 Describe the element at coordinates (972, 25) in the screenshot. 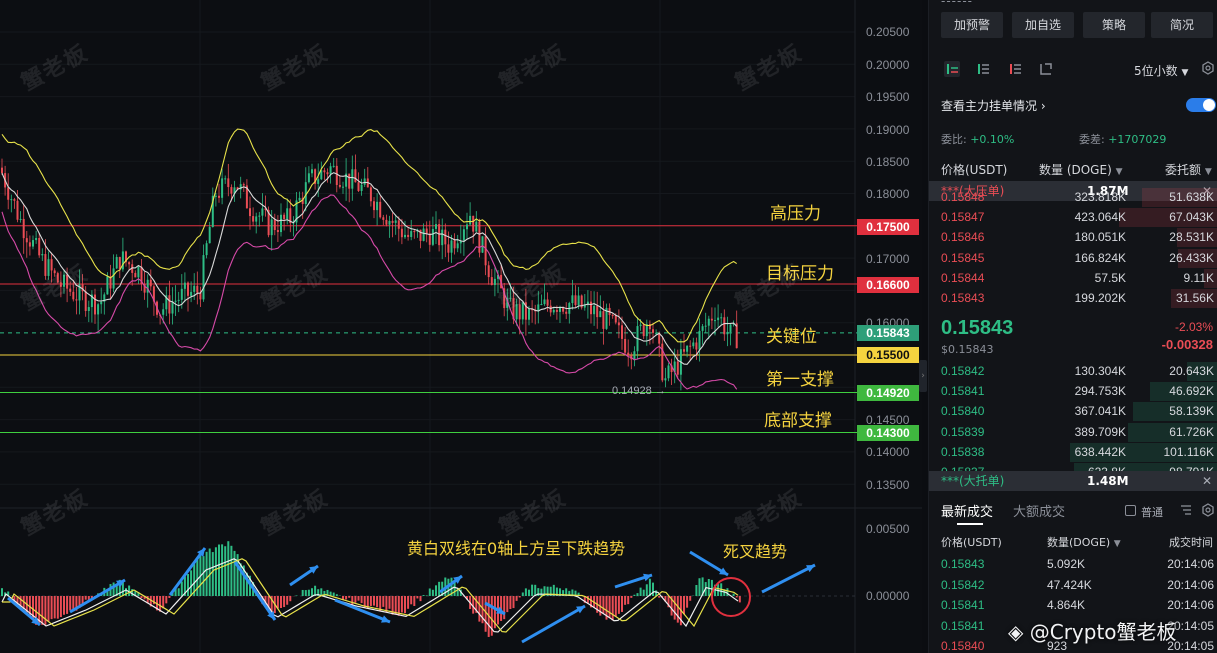

I see `add-alert-button: 加预警` at that location.